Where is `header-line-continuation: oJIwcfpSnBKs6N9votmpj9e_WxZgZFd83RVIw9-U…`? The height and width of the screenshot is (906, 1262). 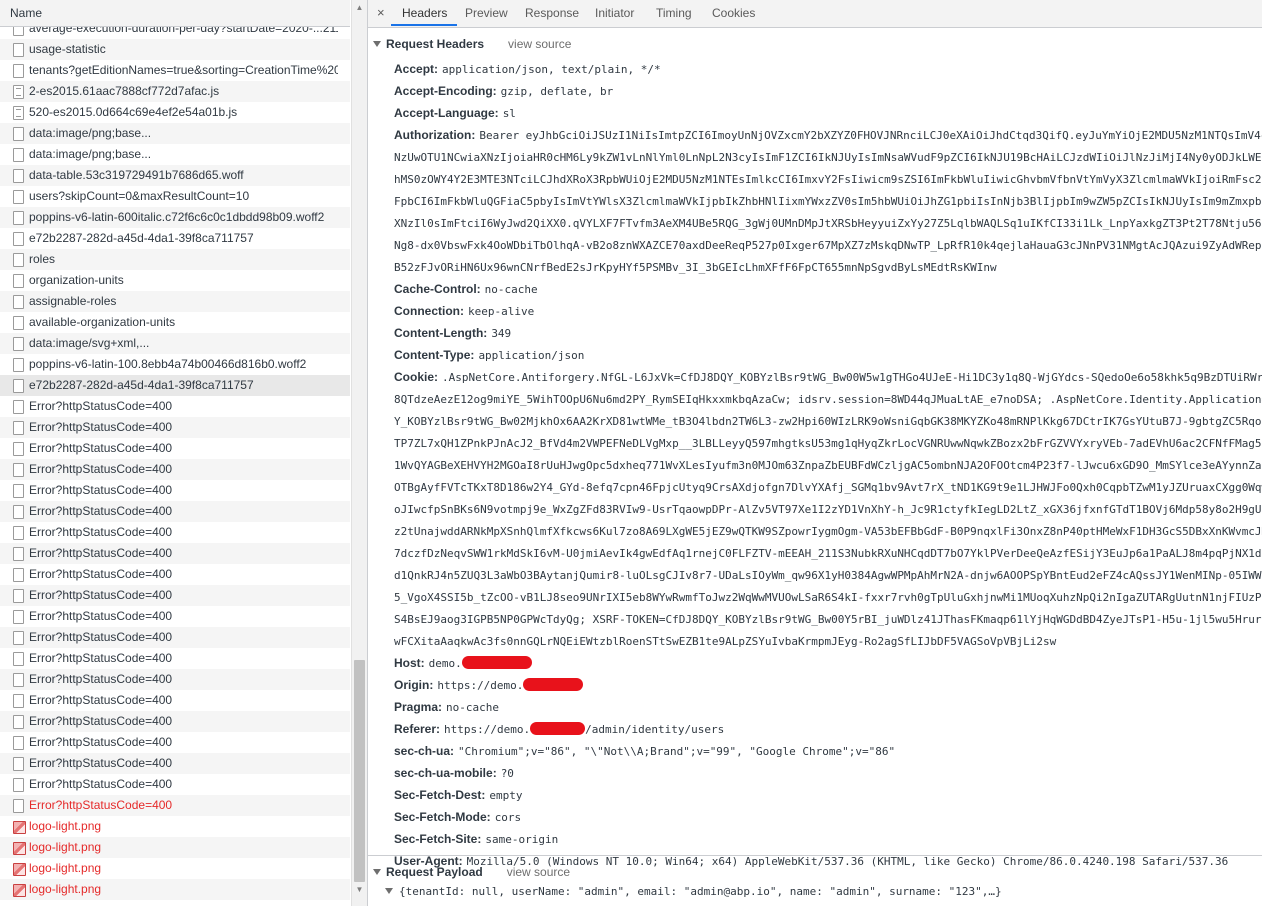 header-line-continuation: oJIwcfpSnBKs6N9votmpj9e_WxZgZFd83RVIw9-U… is located at coordinates (828, 509).